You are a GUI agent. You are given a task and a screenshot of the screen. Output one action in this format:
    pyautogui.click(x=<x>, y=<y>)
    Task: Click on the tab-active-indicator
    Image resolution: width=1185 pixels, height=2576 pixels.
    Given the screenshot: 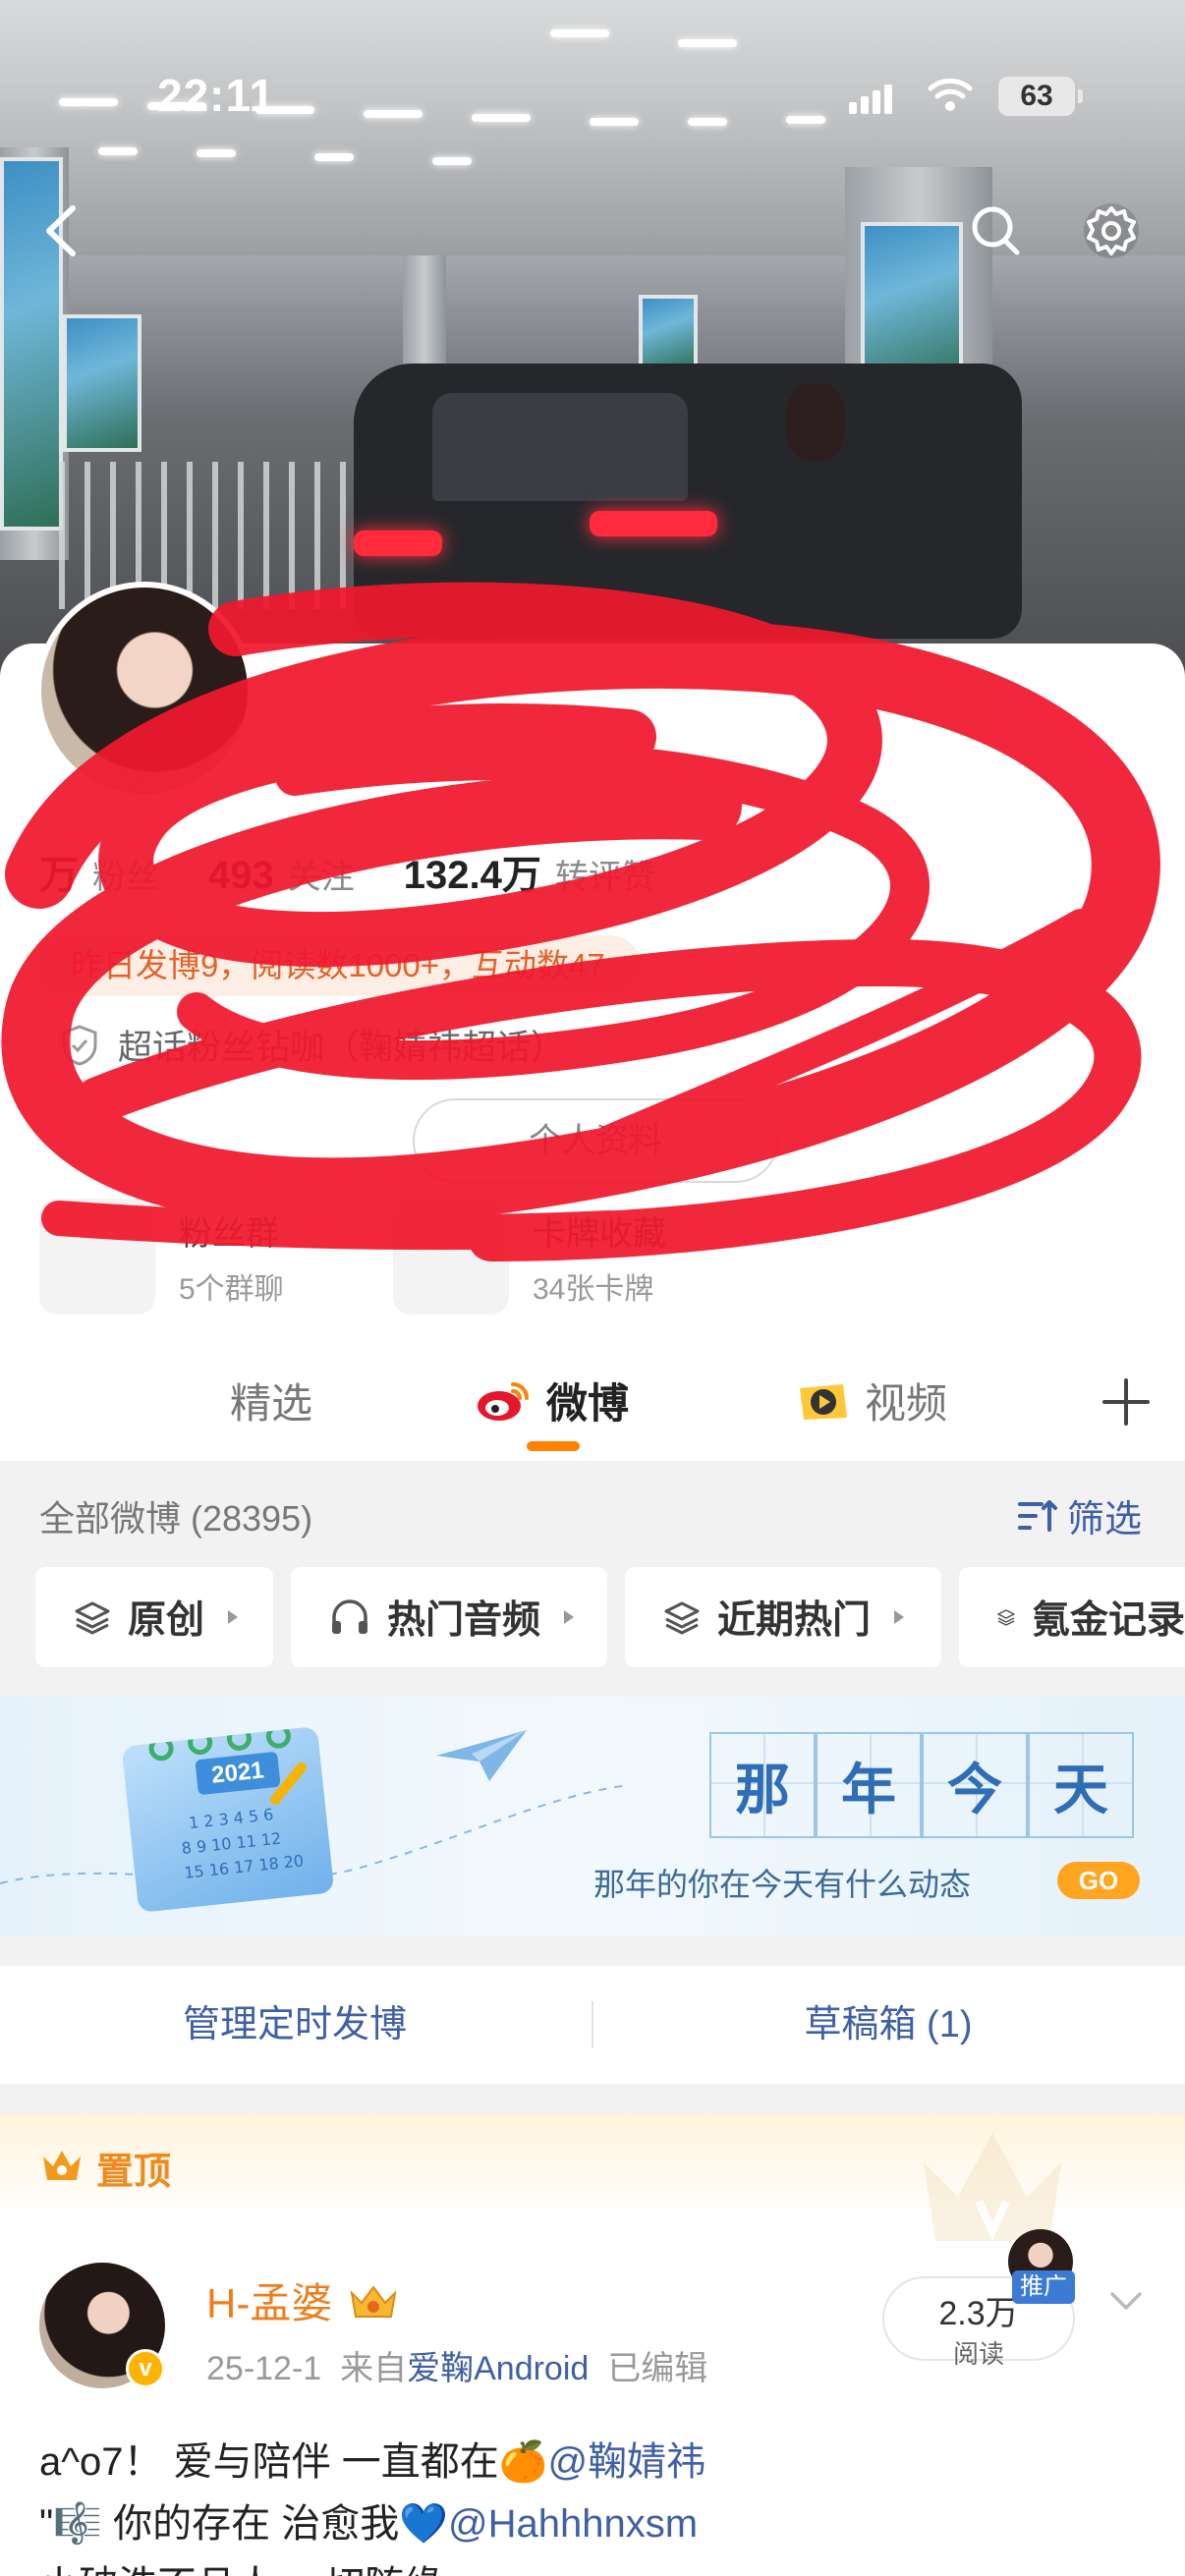 What is the action you would take?
    pyautogui.click(x=554, y=1446)
    